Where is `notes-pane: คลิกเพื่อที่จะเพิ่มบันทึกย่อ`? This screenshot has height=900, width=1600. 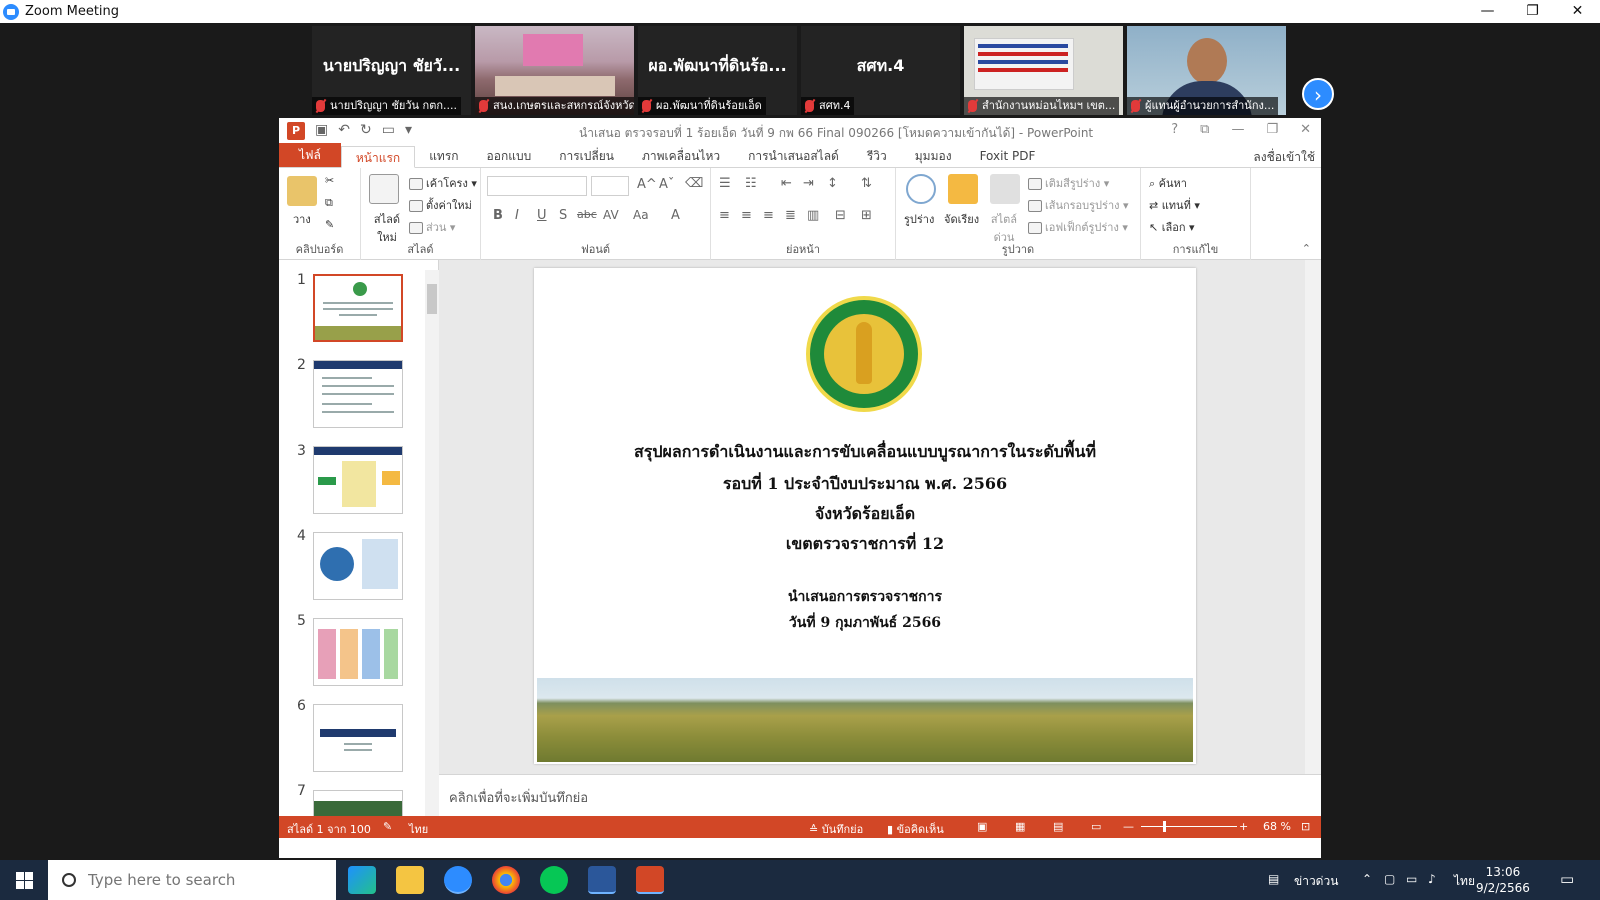 notes-pane: คลิกเพื่อที่จะเพิ่มบันทึกย่อ is located at coordinates (880, 795).